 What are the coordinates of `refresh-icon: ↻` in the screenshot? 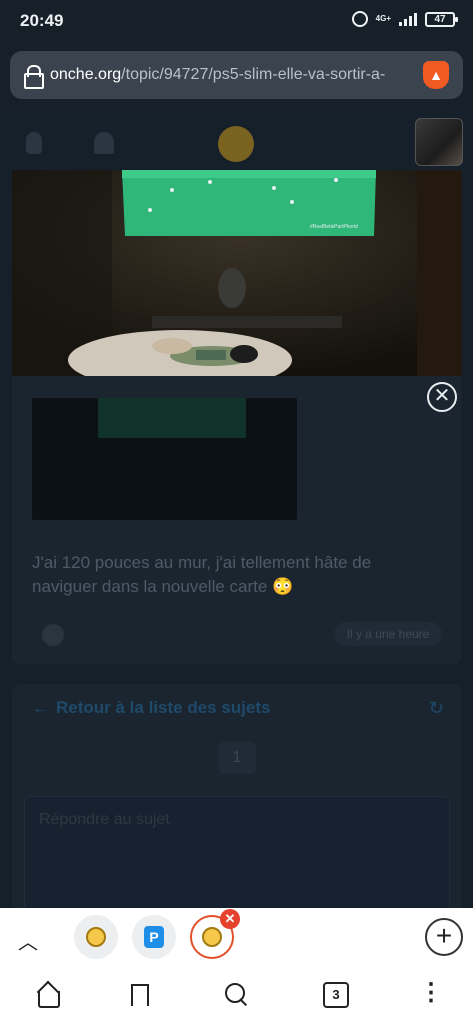 It's located at (436, 708).